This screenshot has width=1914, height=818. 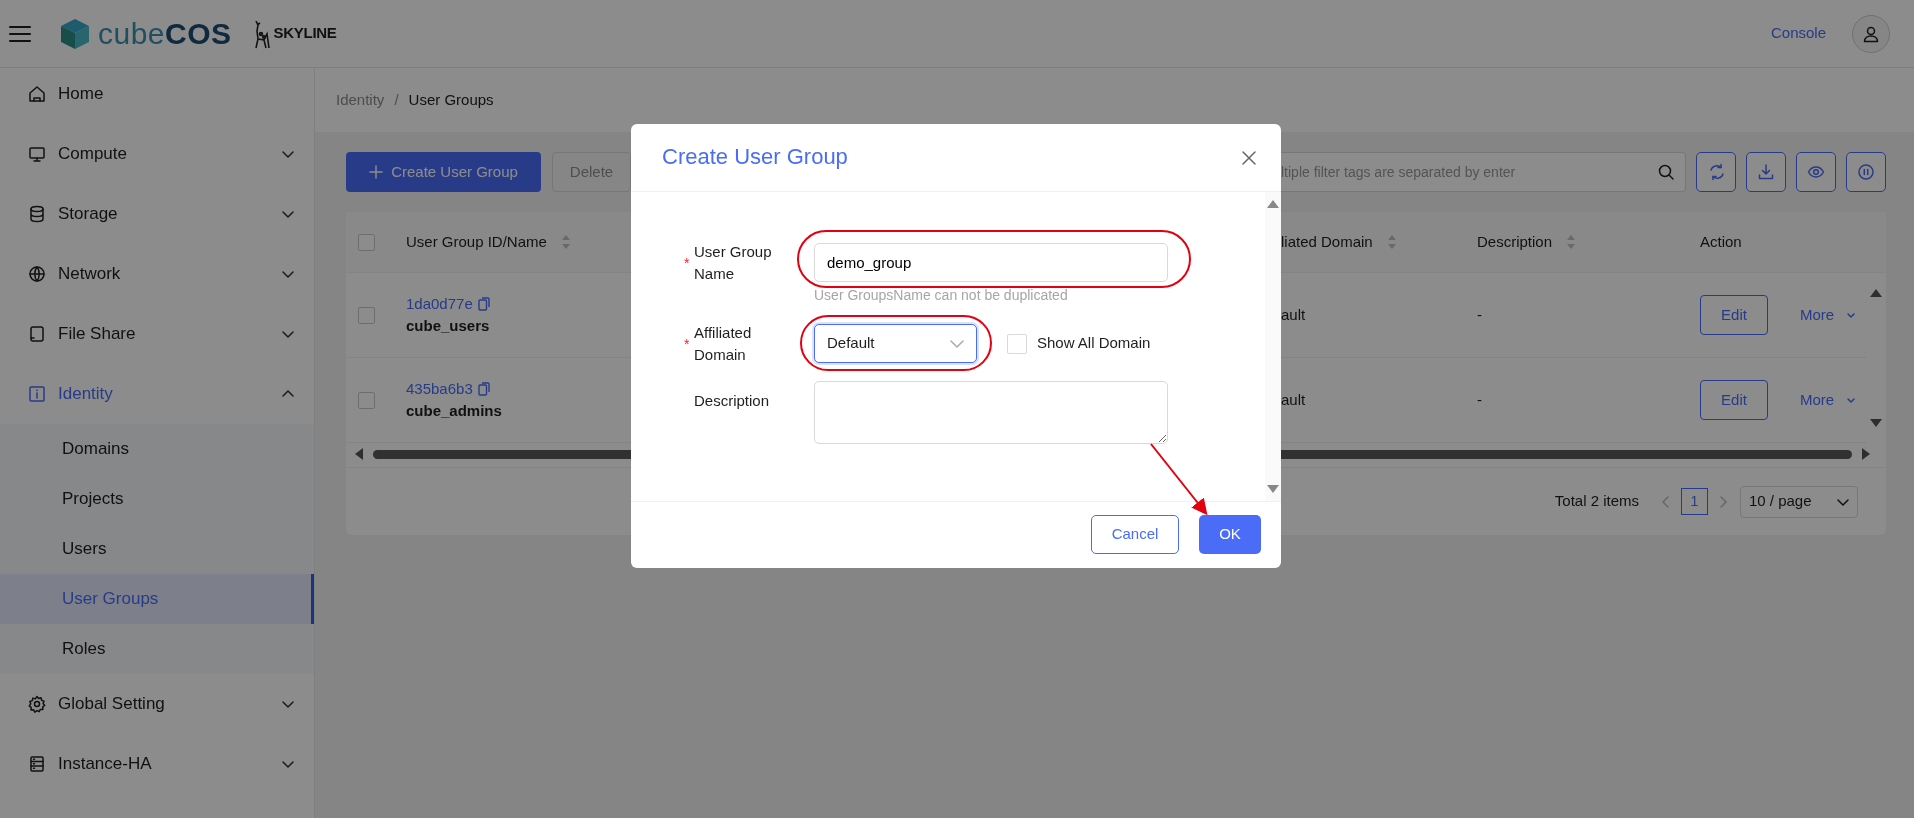 I want to click on dialog-title: Create User Group, so click(x=755, y=157).